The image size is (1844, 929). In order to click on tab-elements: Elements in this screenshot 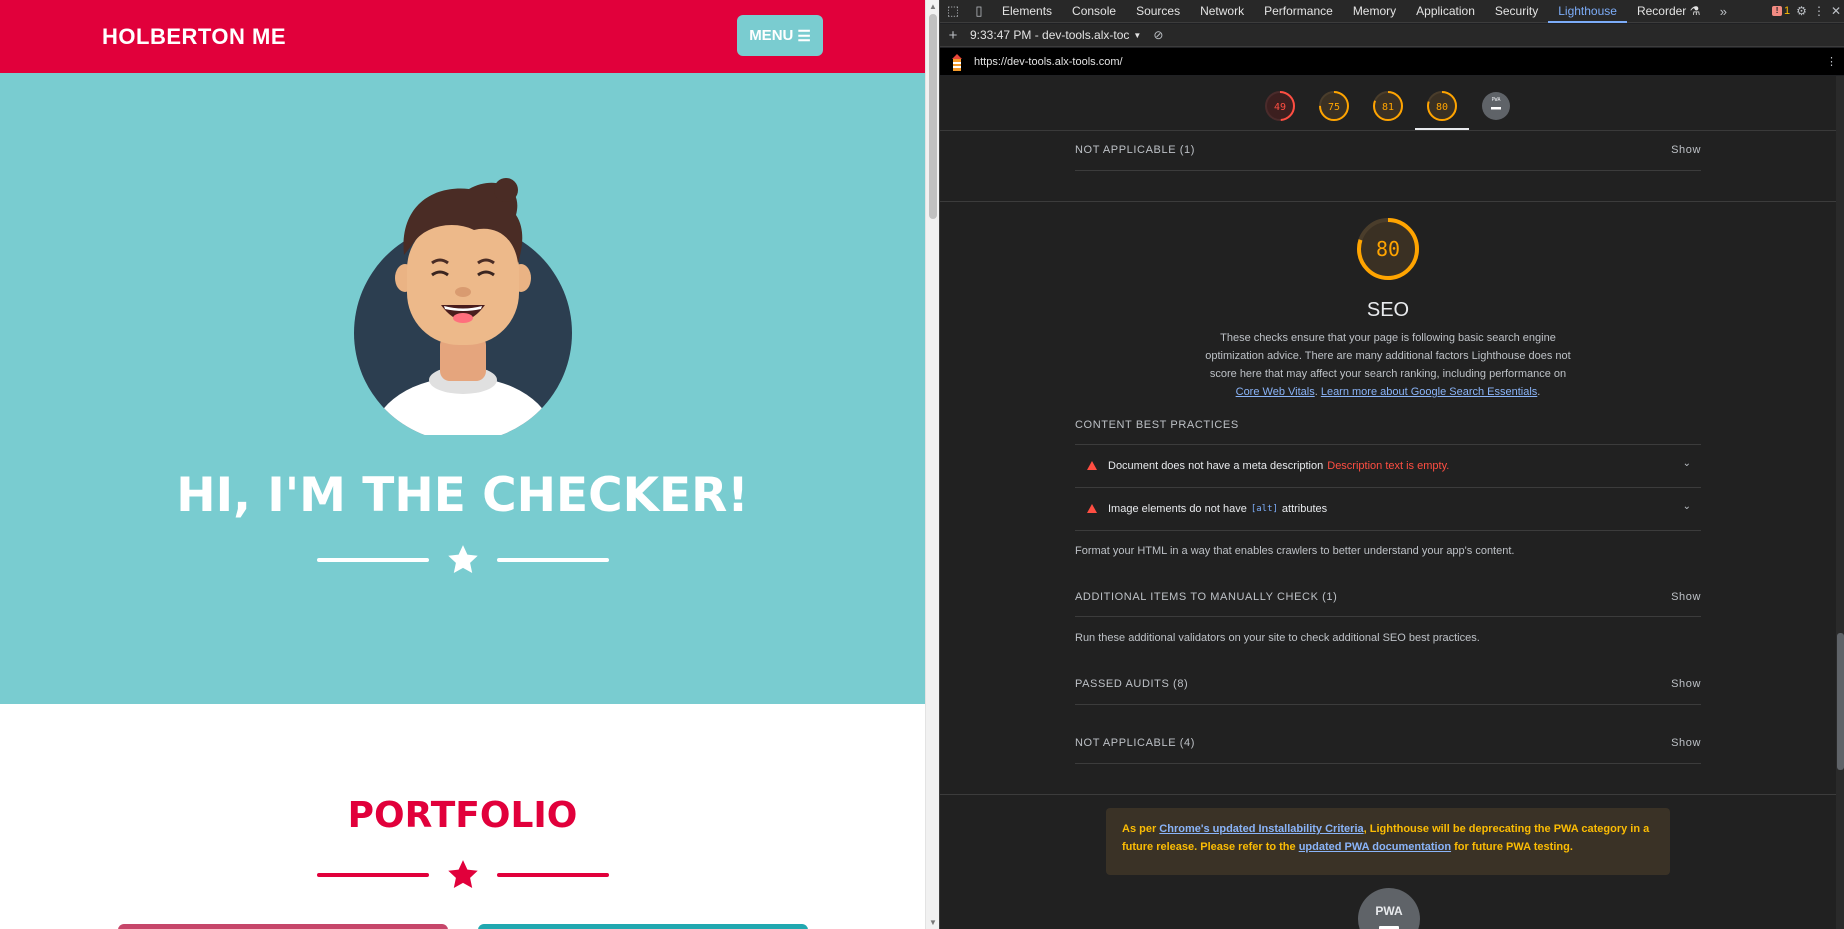, I will do `click(1027, 11)`.